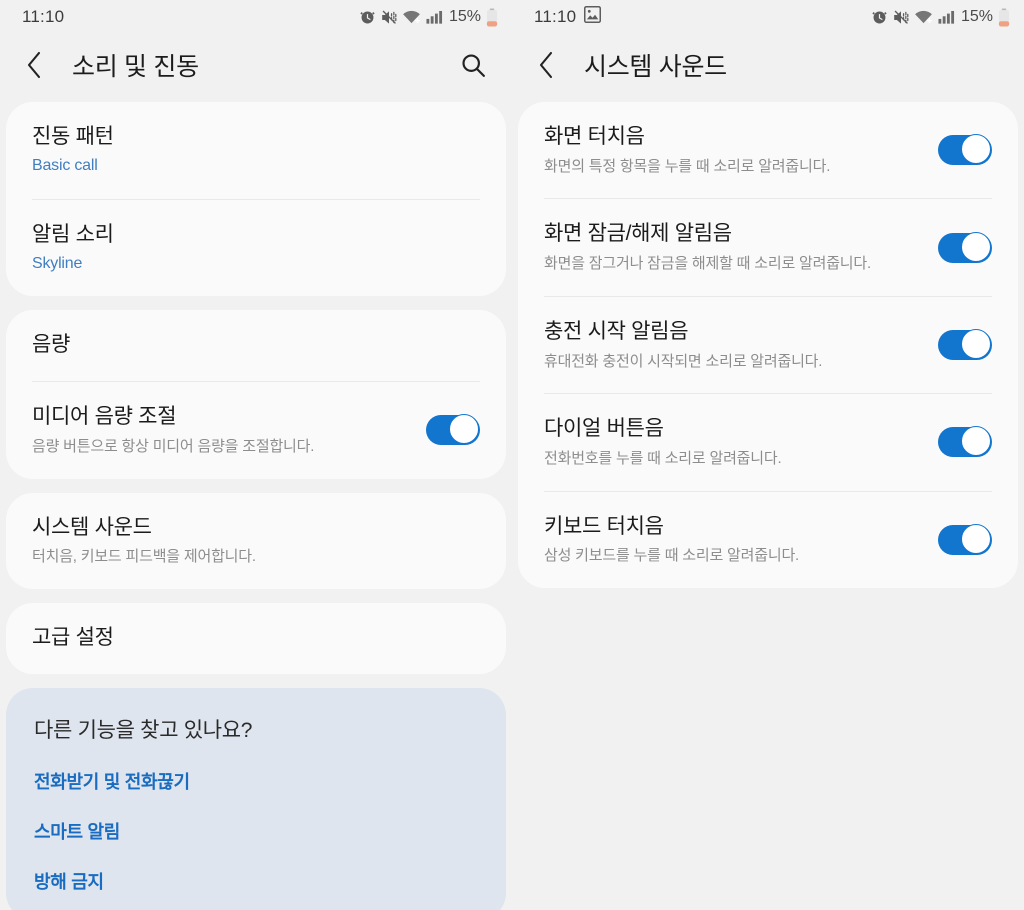 The height and width of the screenshot is (910, 1024). Describe the element at coordinates (144, 557) in the screenshot. I see `row-subtitle: 터치음, 키보드 피드백을 제어합니다.` at that location.